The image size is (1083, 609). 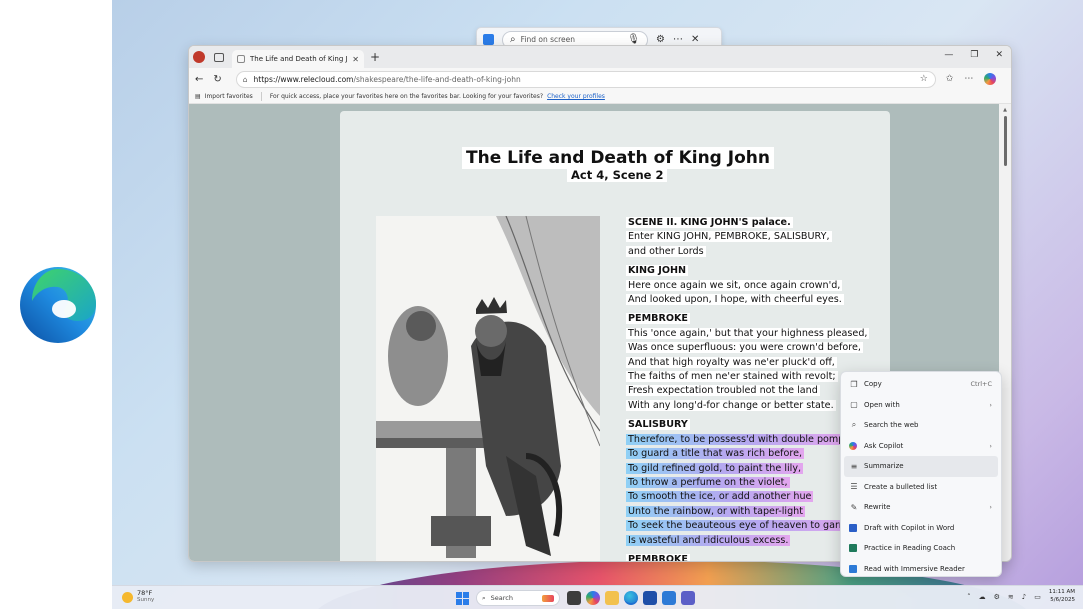 I want to click on onedrive-icon: ☁, so click(x=982, y=597).